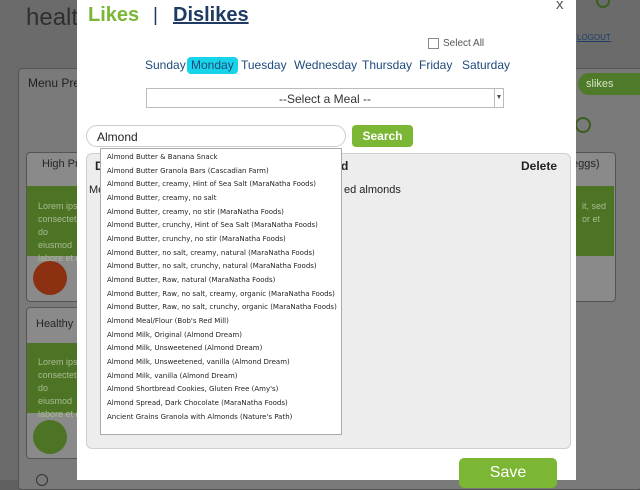  What do you see at coordinates (498, 98) in the screenshot?
I see `chevron-down-icon: ▼` at bounding box center [498, 98].